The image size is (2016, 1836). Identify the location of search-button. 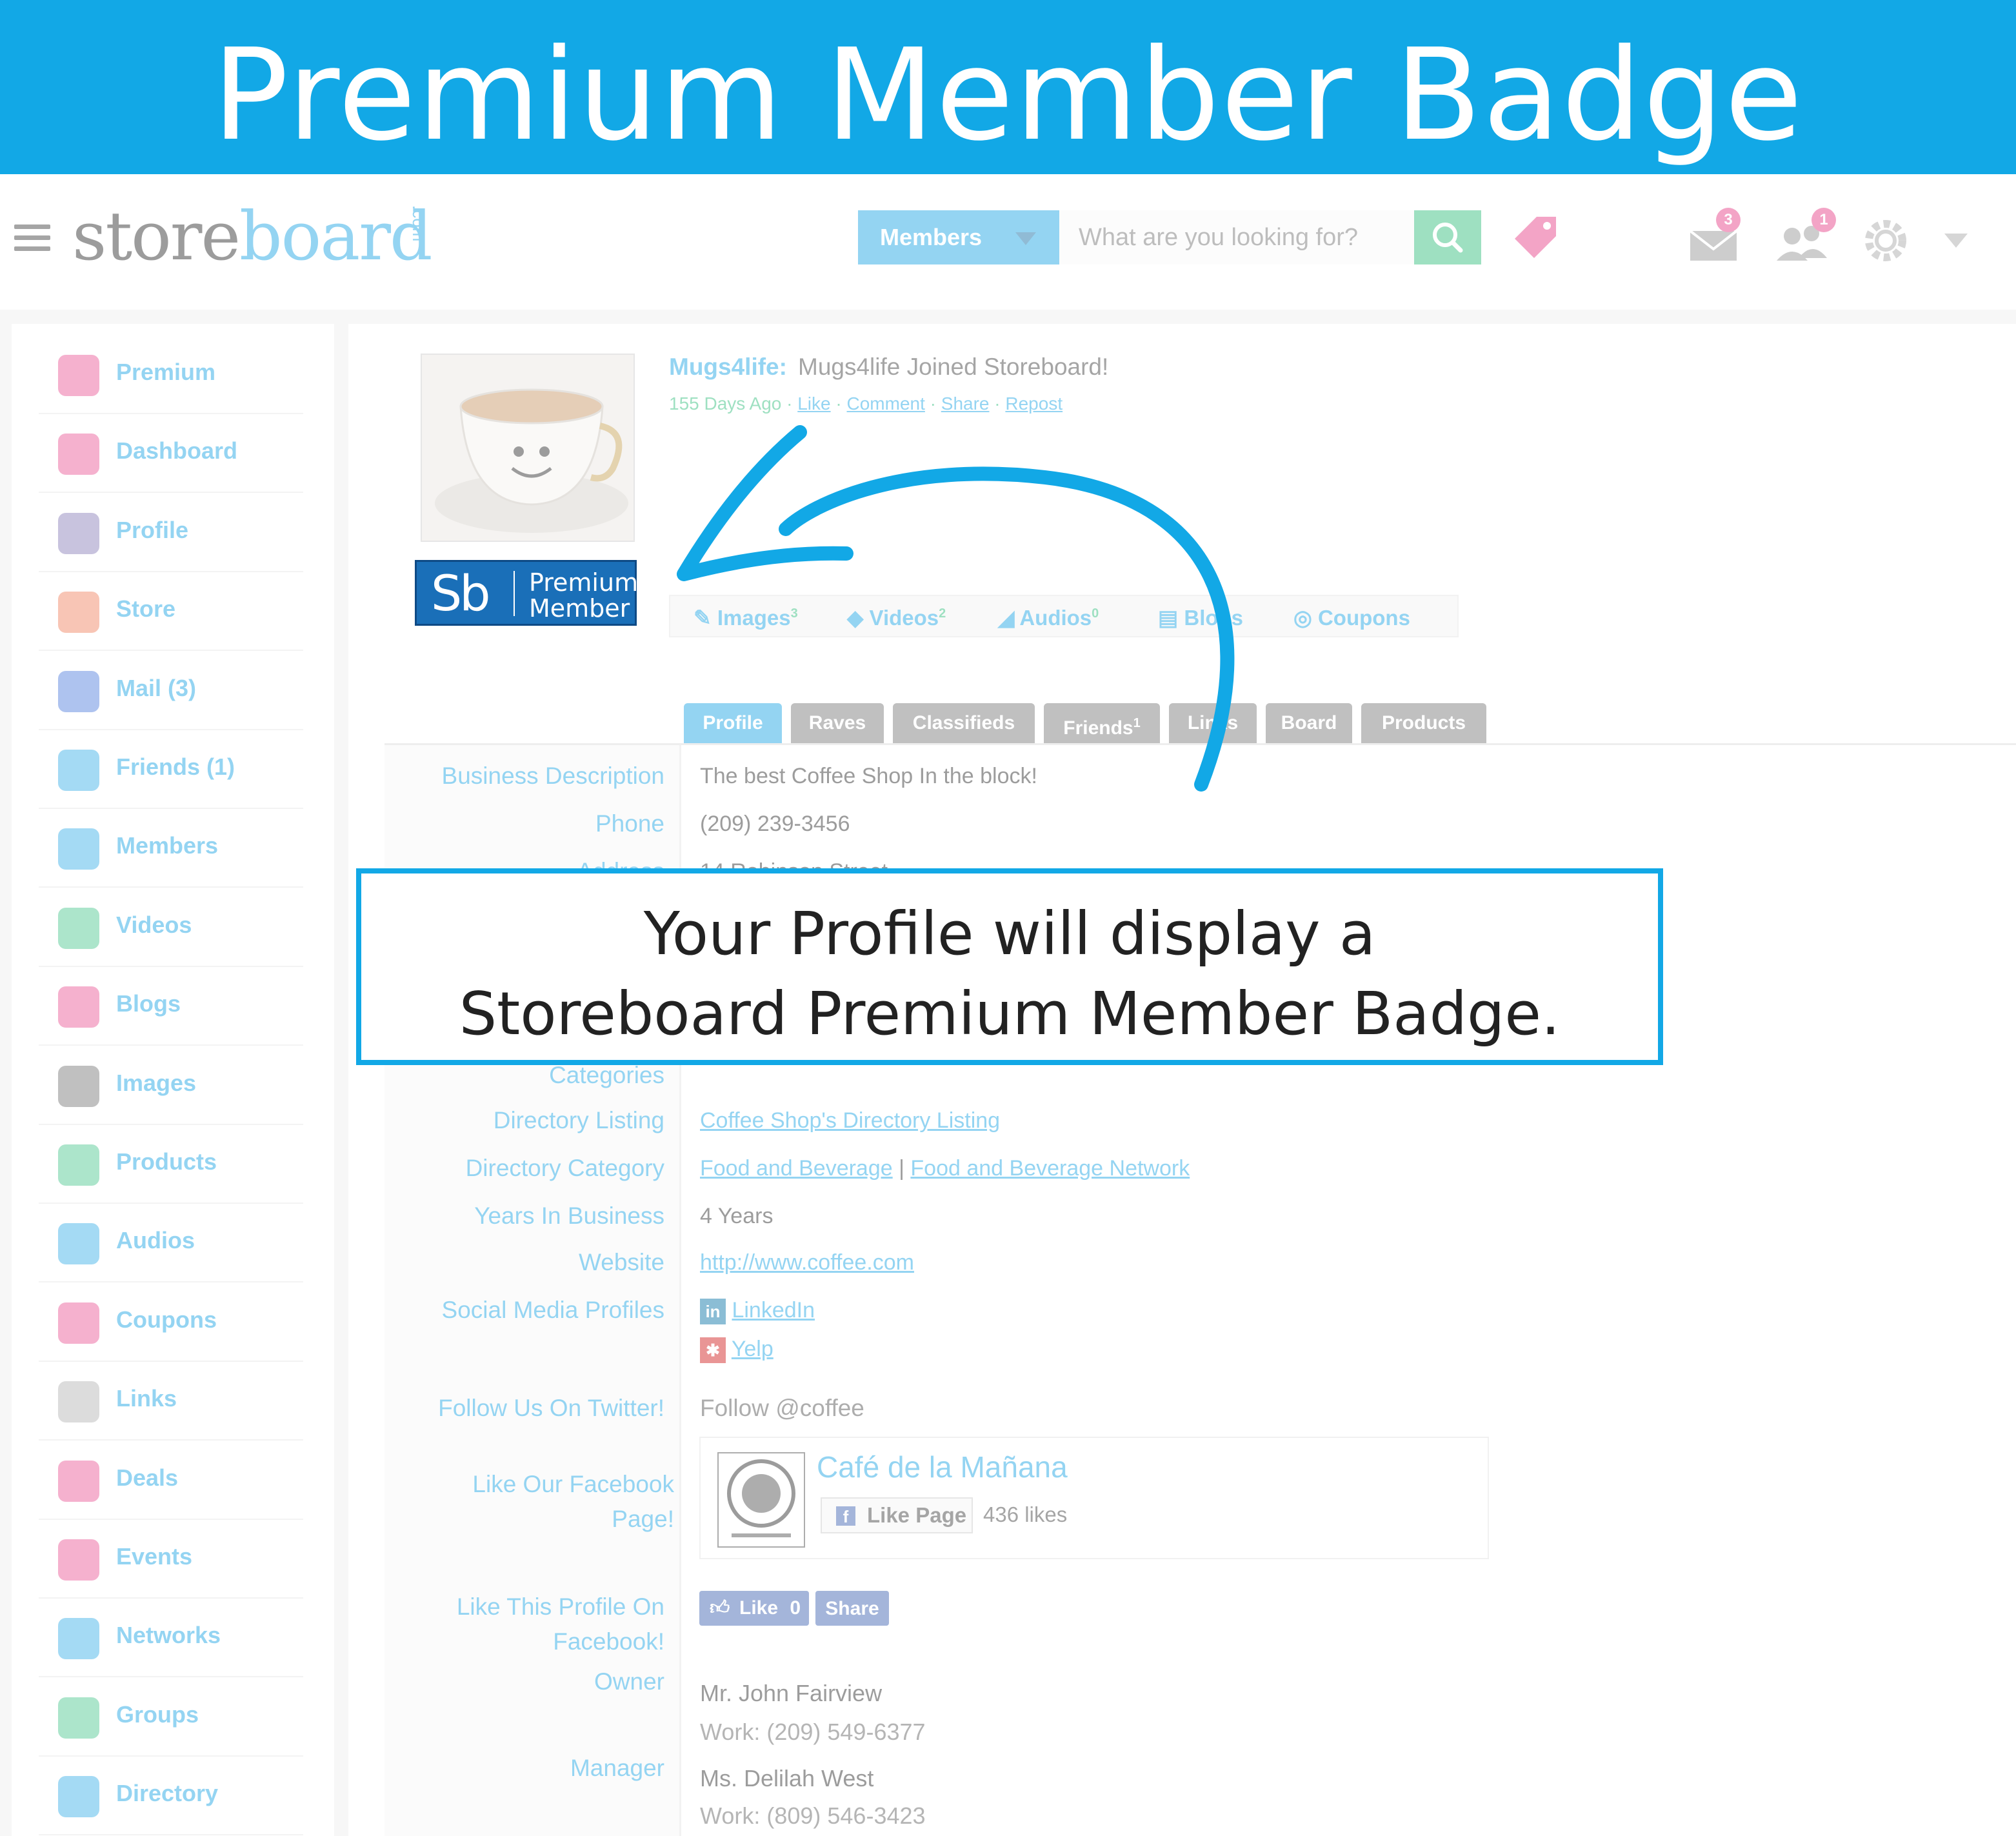
(1447, 237).